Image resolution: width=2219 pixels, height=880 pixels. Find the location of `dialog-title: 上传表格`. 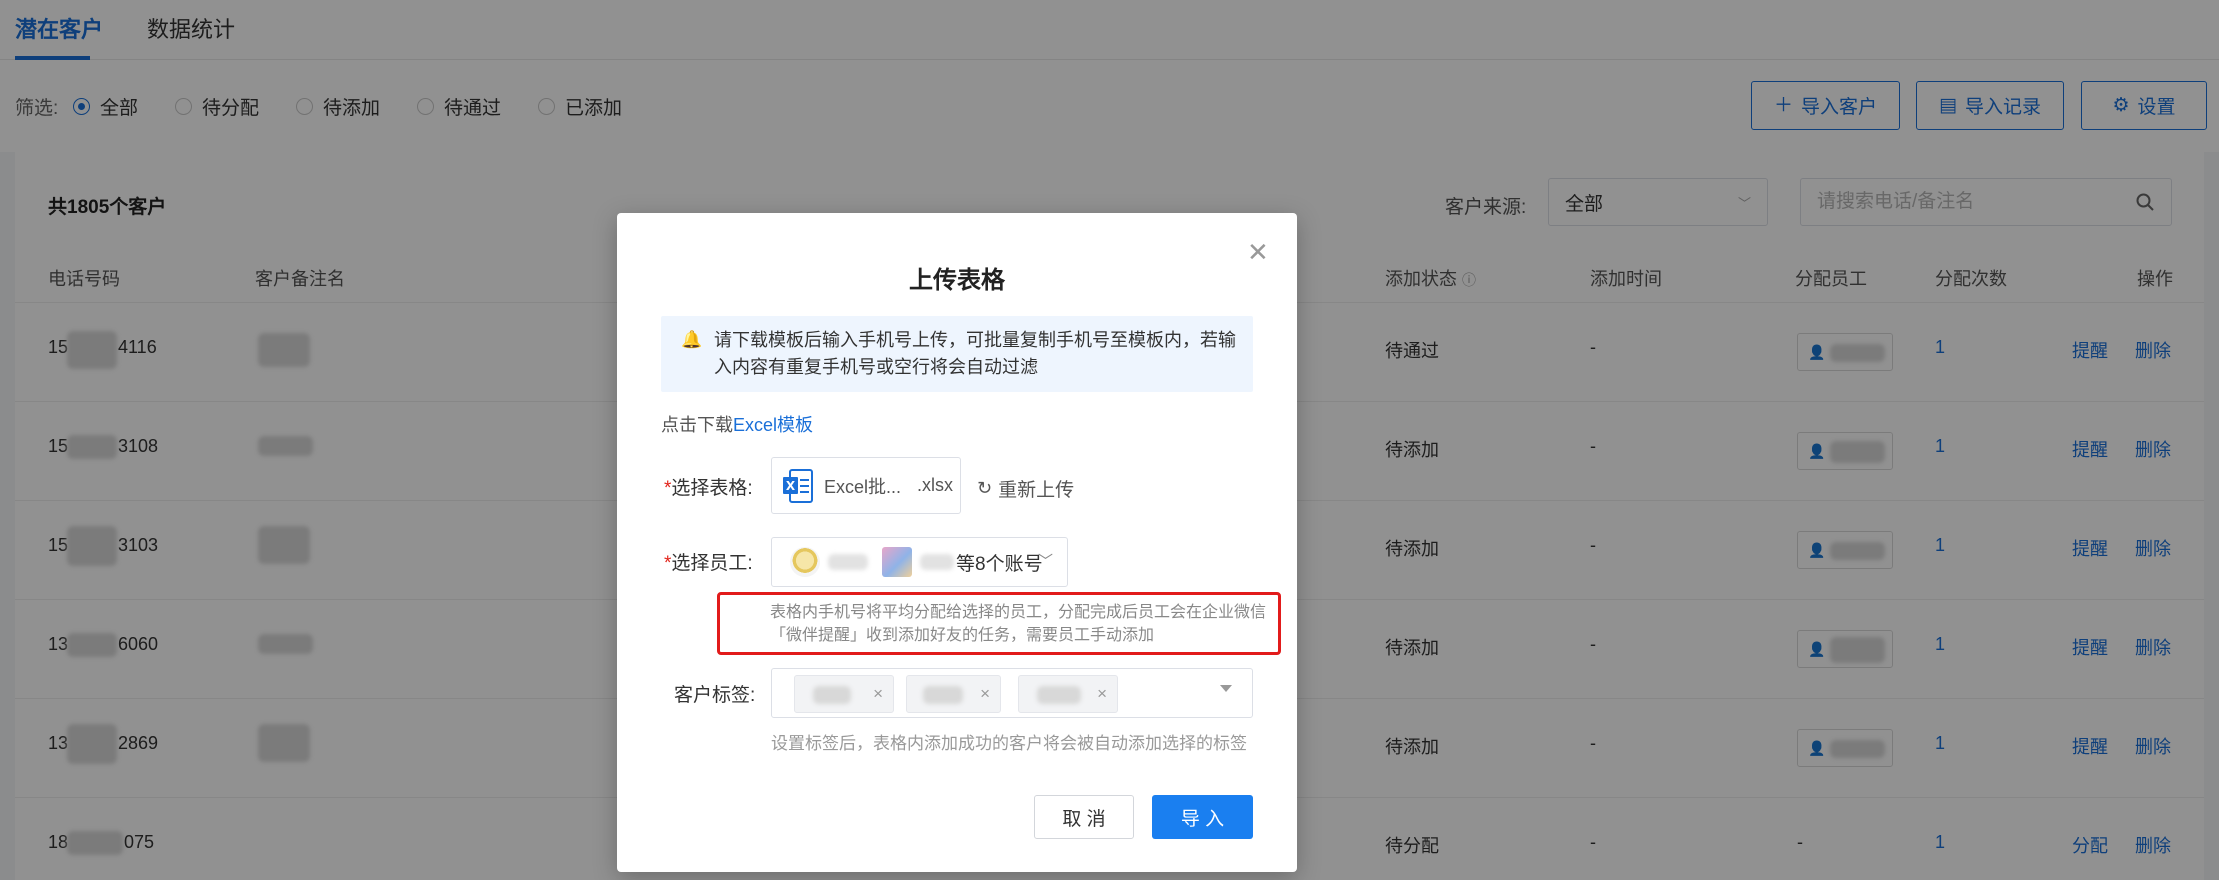

dialog-title: 上传表格 is located at coordinates (957, 280).